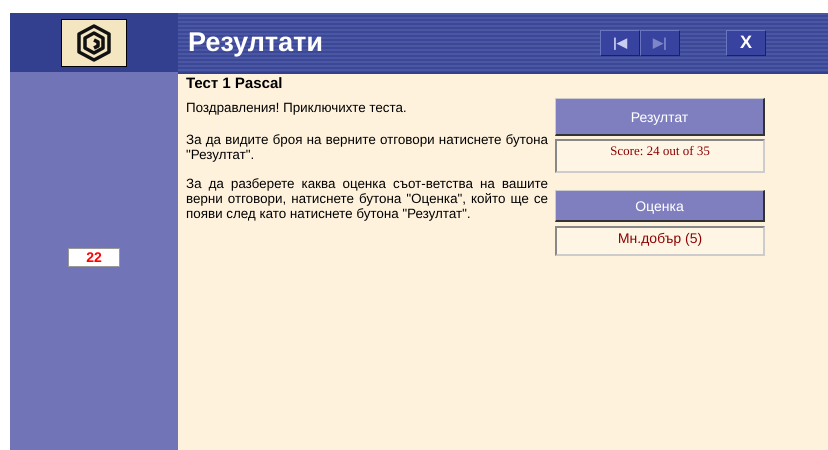  What do you see at coordinates (660, 117) in the screenshot?
I see `result-button: Резултат` at bounding box center [660, 117].